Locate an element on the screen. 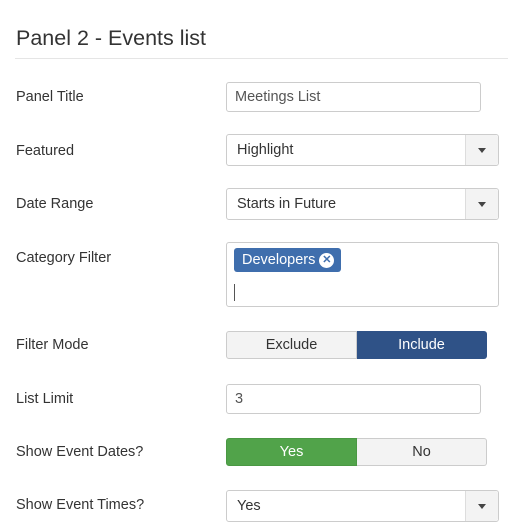  category-filter-label: Category Filter is located at coordinates (64, 258).